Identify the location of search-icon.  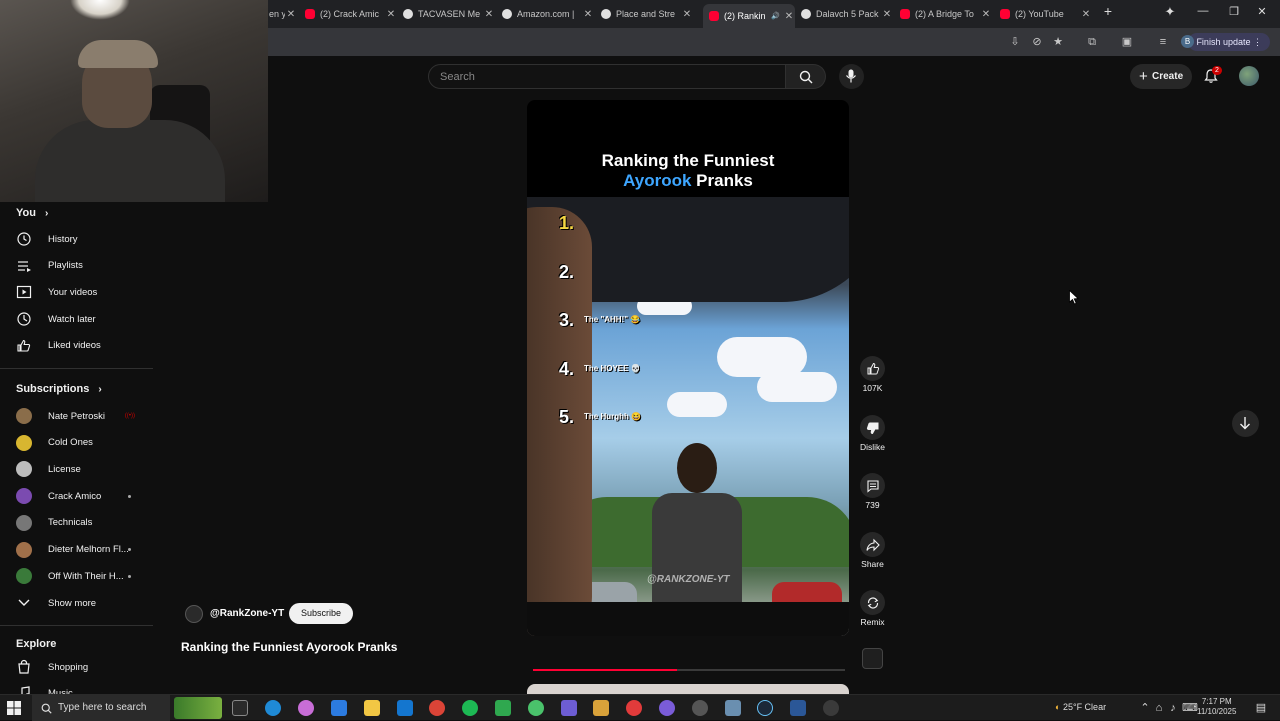
(46, 708).